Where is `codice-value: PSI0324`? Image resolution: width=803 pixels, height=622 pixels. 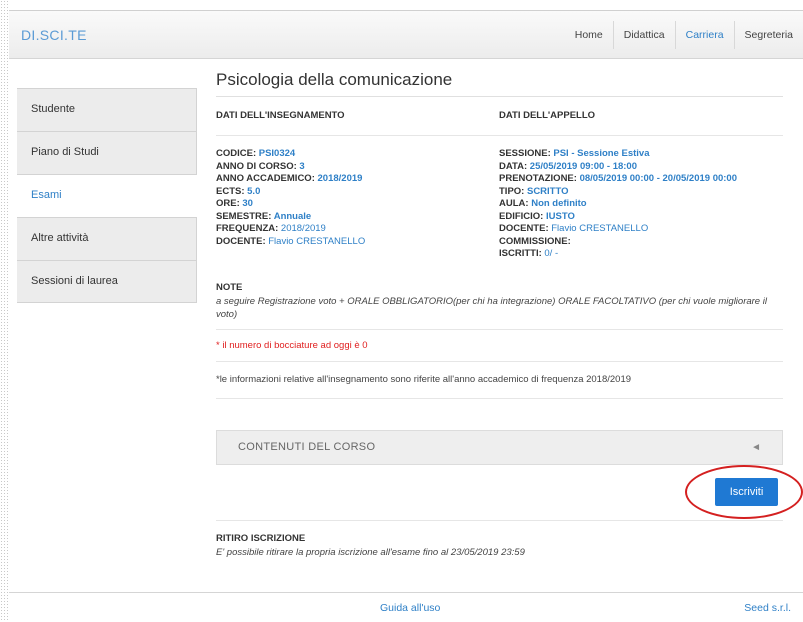
codice-value: PSI0324 is located at coordinates (277, 153).